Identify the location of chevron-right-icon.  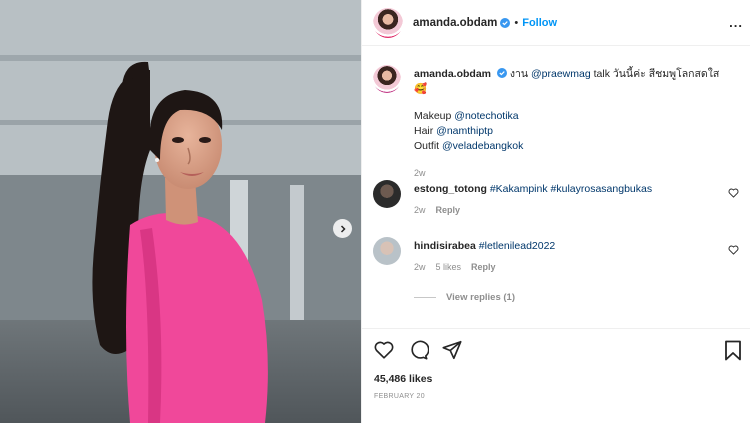
(343, 228).